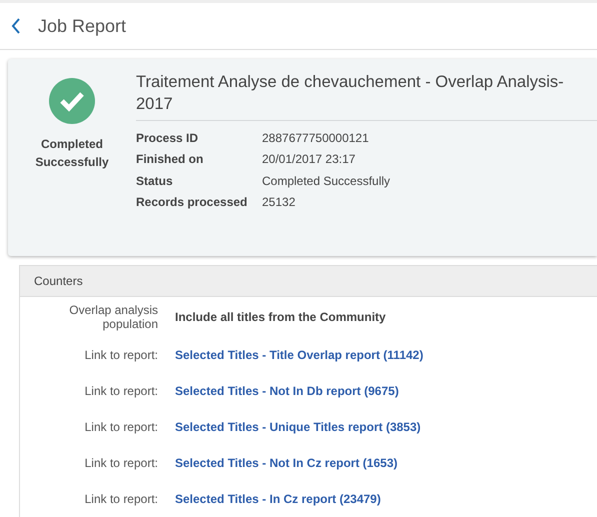 The width and height of the screenshot is (597, 517). What do you see at coordinates (326, 181) in the screenshot?
I see `detail-value: Completed Successfully` at bounding box center [326, 181].